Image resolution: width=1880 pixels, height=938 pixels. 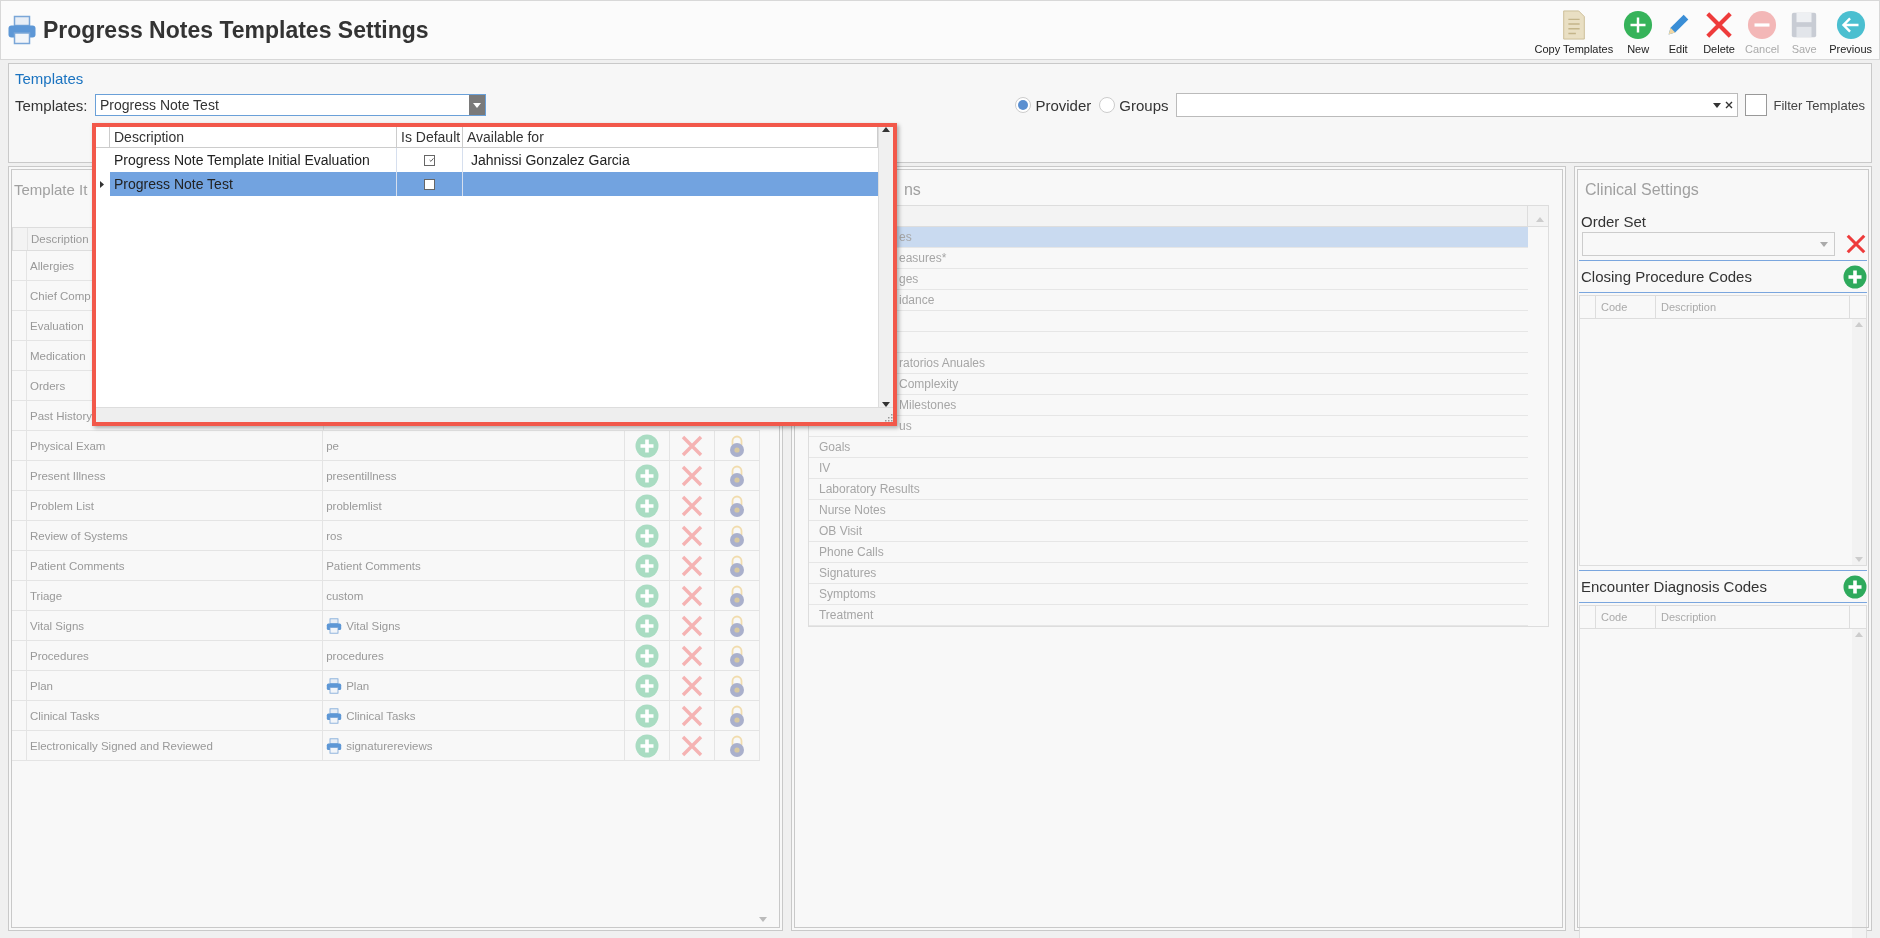 What do you see at coordinates (355, 655) in the screenshot?
I see `cell-text: procedures` at bounding box center [355, 655].